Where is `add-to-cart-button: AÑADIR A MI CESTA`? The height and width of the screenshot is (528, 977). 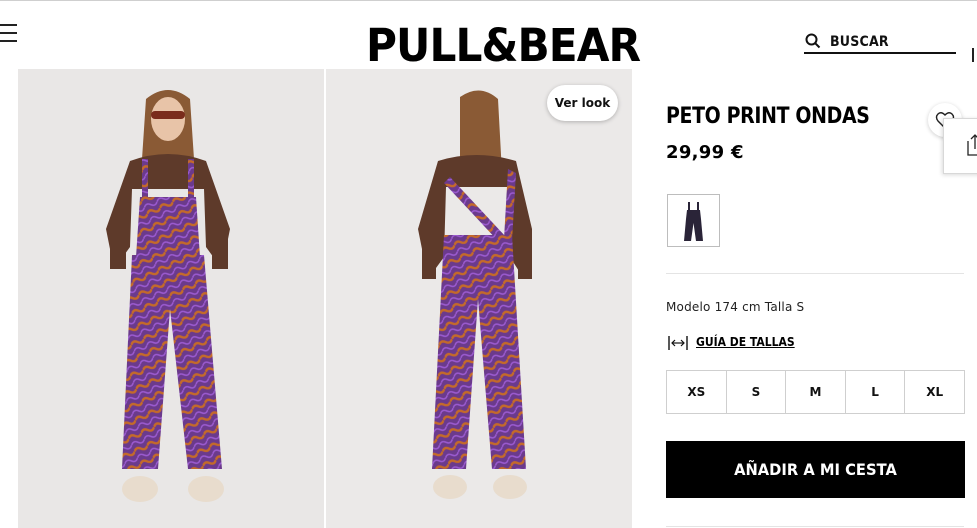 add-to-cart-button: AÑADIR A MI CESTA is located at coordinates (815, 469).